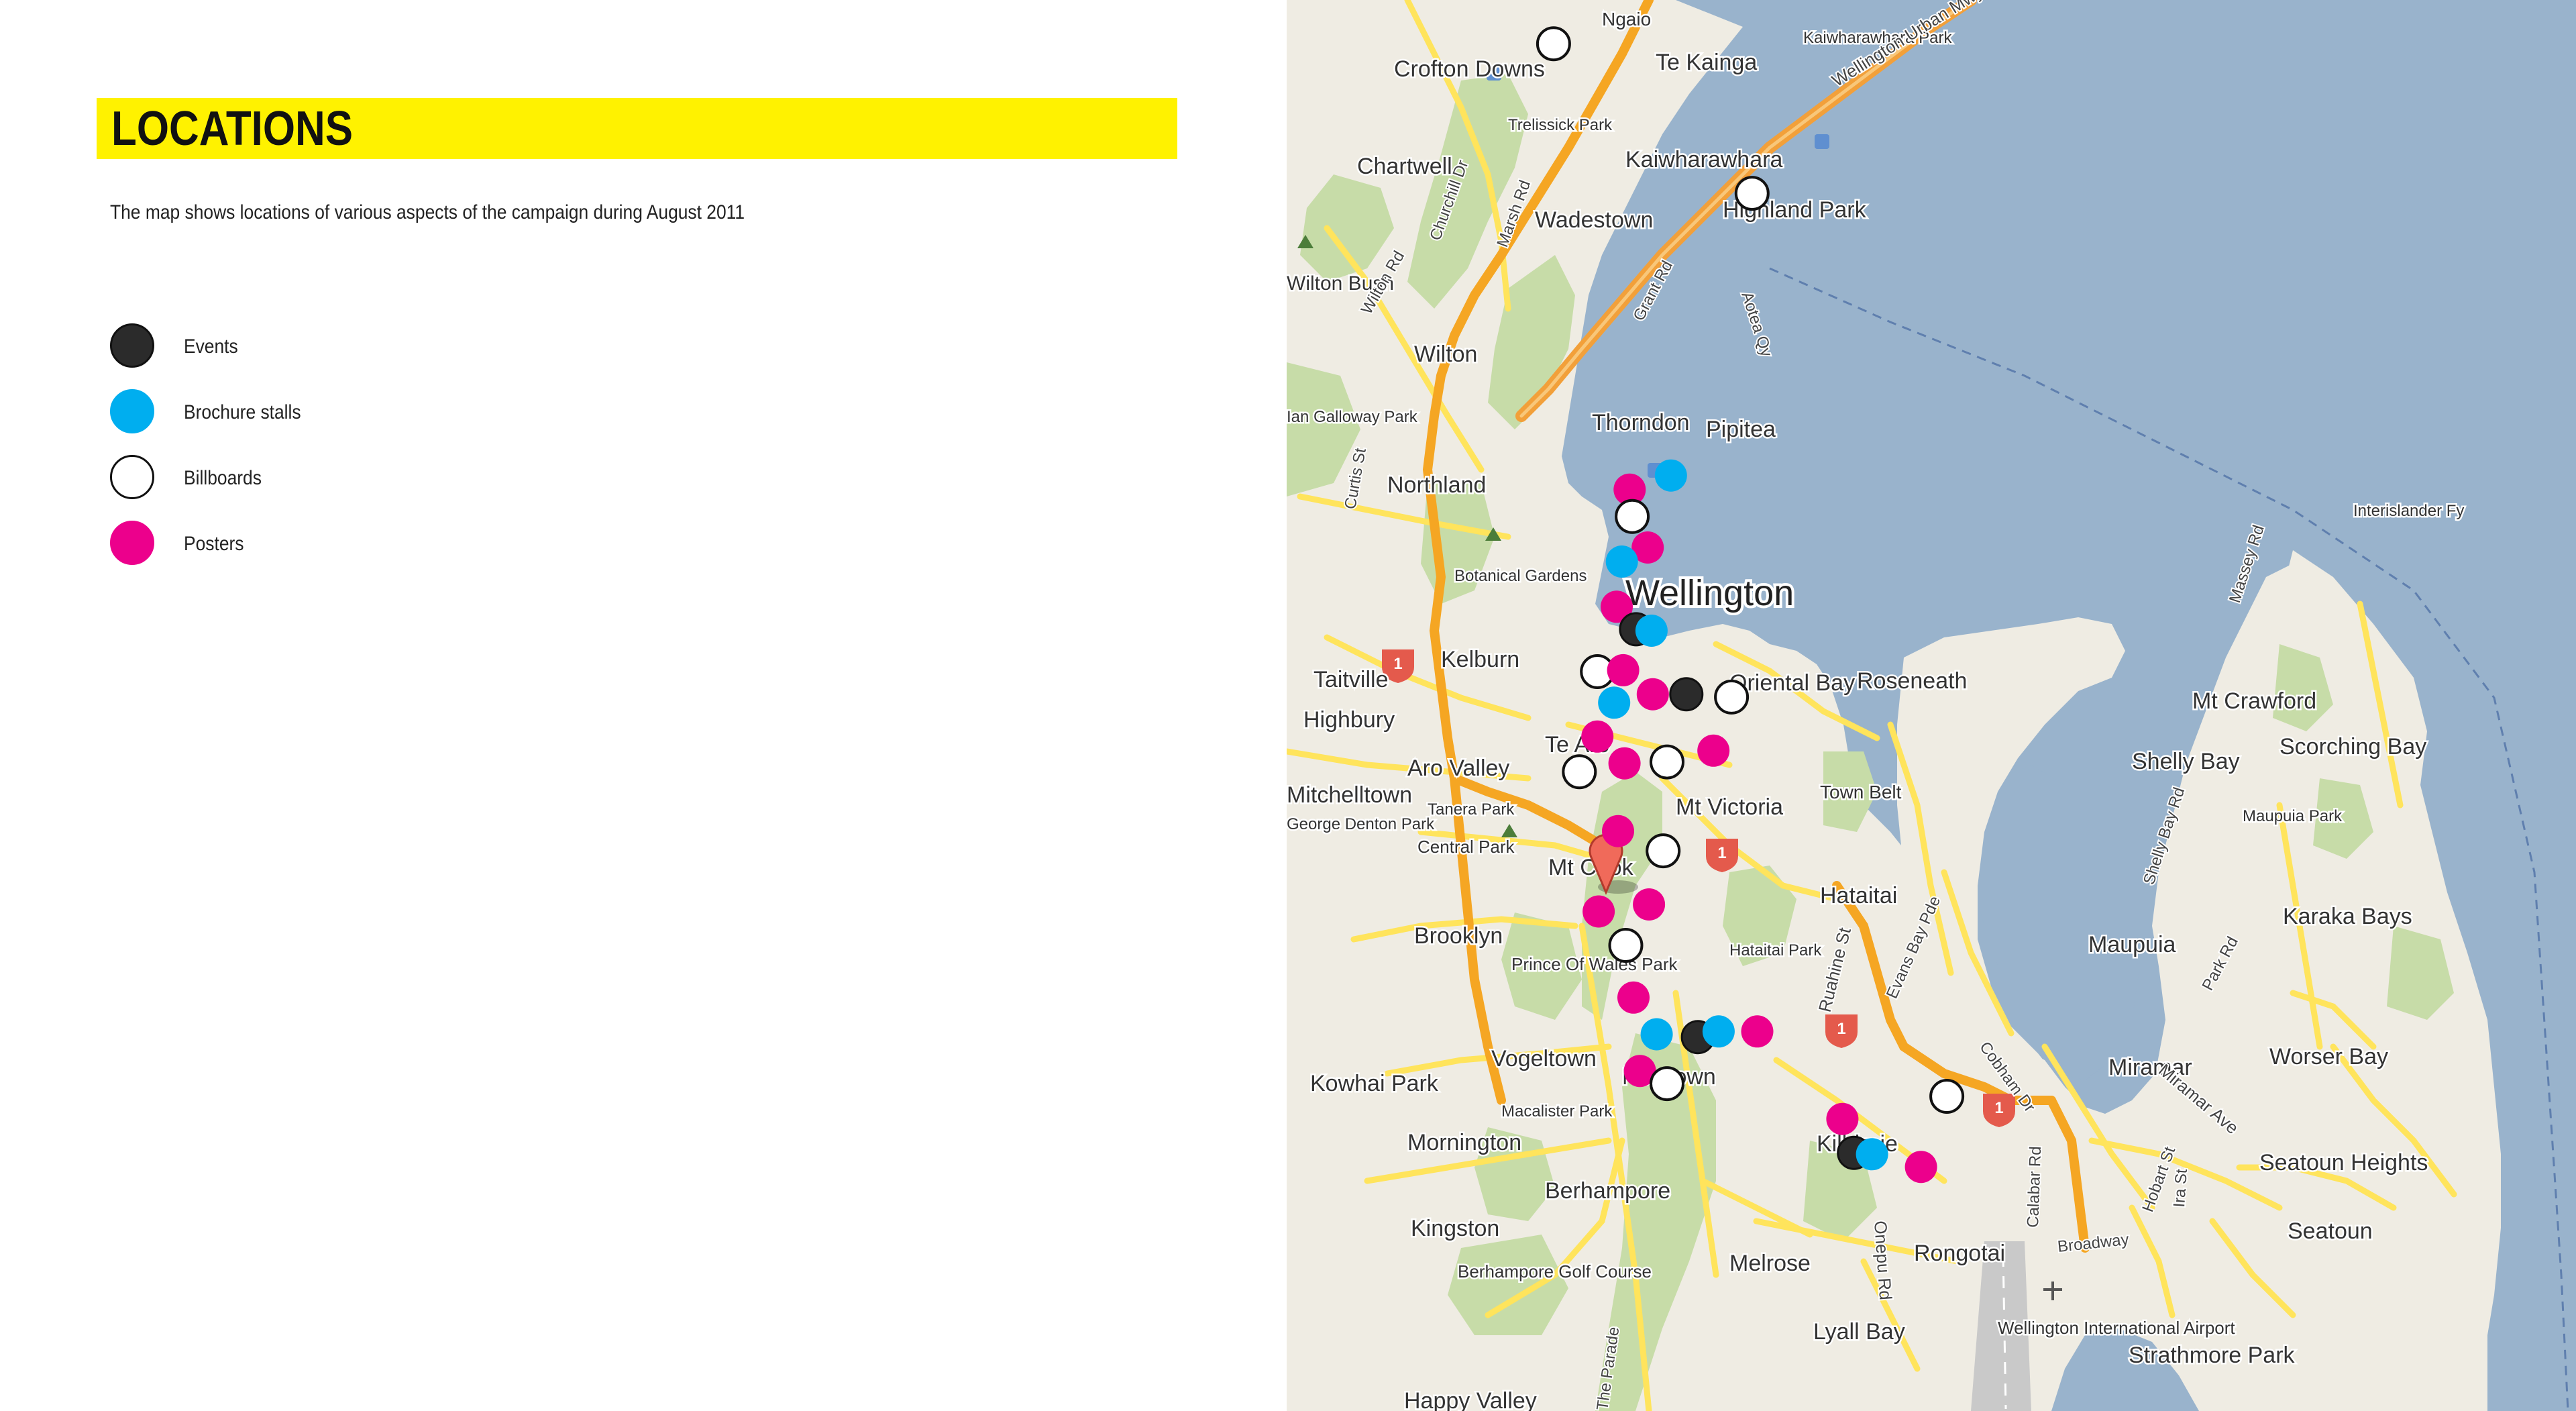 Image resolution: width=2576 pixels, height=1411 pixels. I want to click on place-label: Trelissick Park, so click(1560, 125).